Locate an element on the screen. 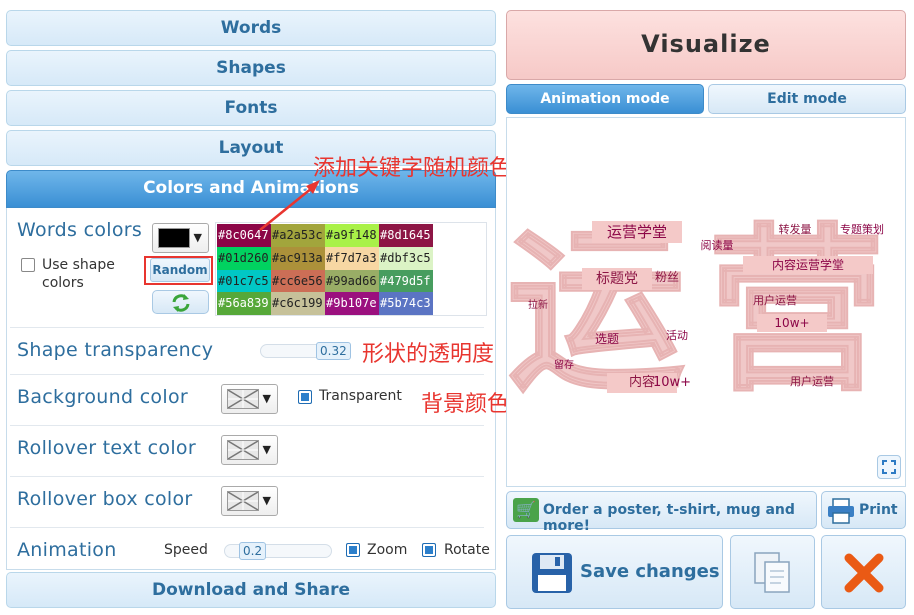  palette-color-cell: #c6c199 is located at coordinates (298, 303).